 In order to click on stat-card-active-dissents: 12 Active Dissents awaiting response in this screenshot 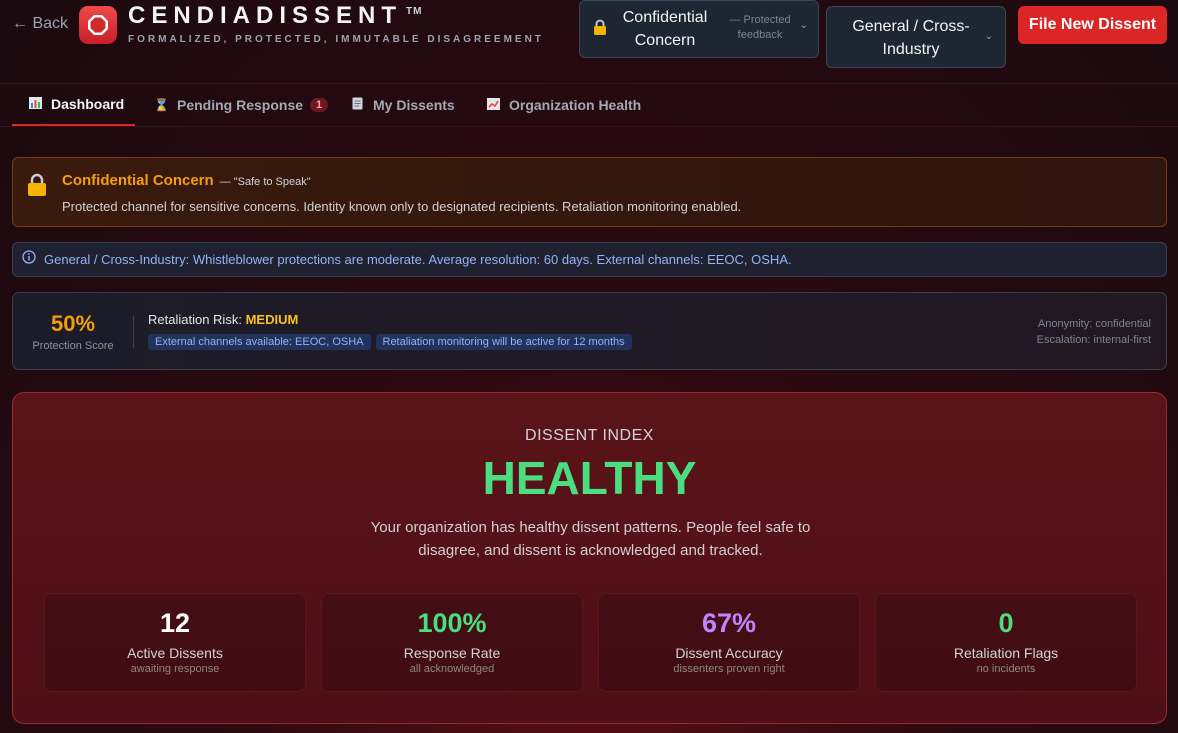, I will do `click(175, 642)`.